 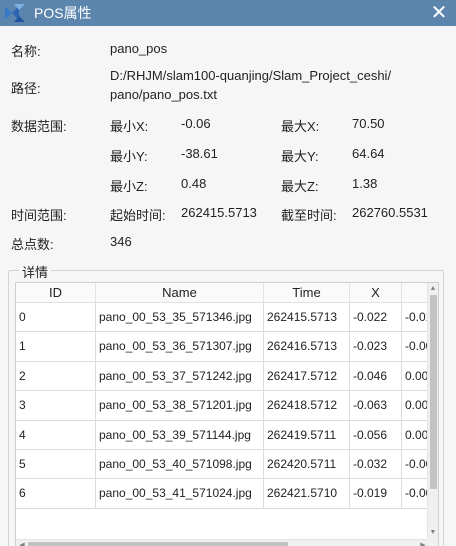 What do you see at coordinates (376, 434) in the screenshot?
I see `cell-x: -0.056` at bounding box center [376, 434].